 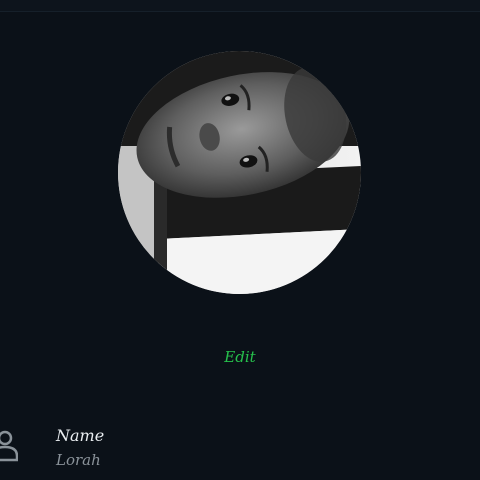 I want to click on name-field-value: Lorah, so click(x=78, y=460).